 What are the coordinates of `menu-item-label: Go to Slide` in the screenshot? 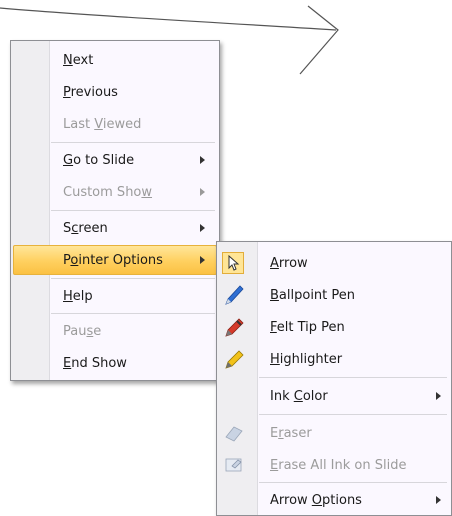 It's located at (99, 160).